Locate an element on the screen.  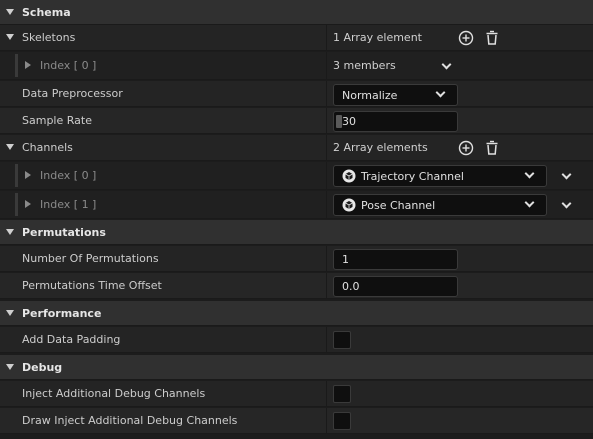
array-summary: 1 Array element is located at coordinates (377, 37).